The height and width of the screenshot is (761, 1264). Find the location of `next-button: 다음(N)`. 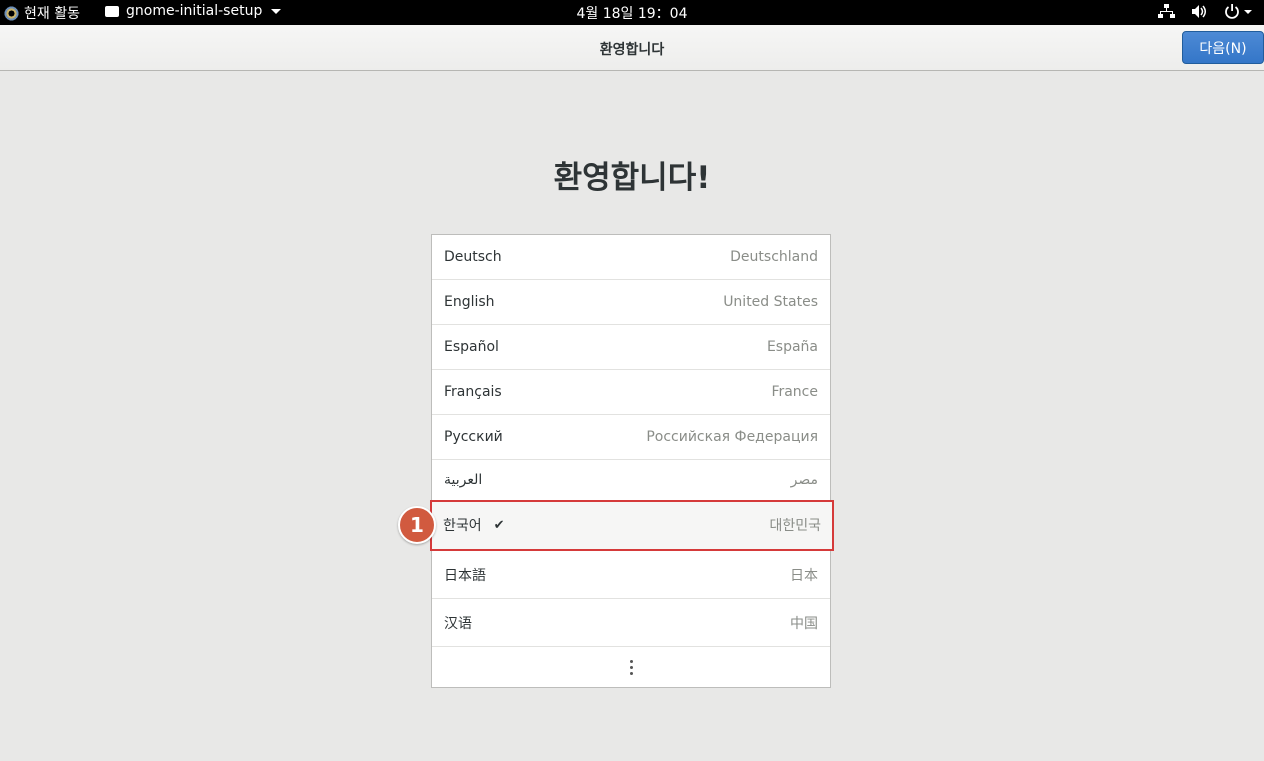

next-button: 다음(N) is located at coordinates (1223, 47).